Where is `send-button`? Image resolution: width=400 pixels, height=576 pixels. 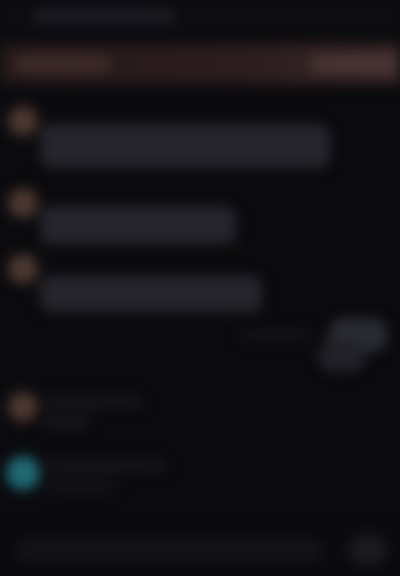
send-button is located at coordinates (368, 550).